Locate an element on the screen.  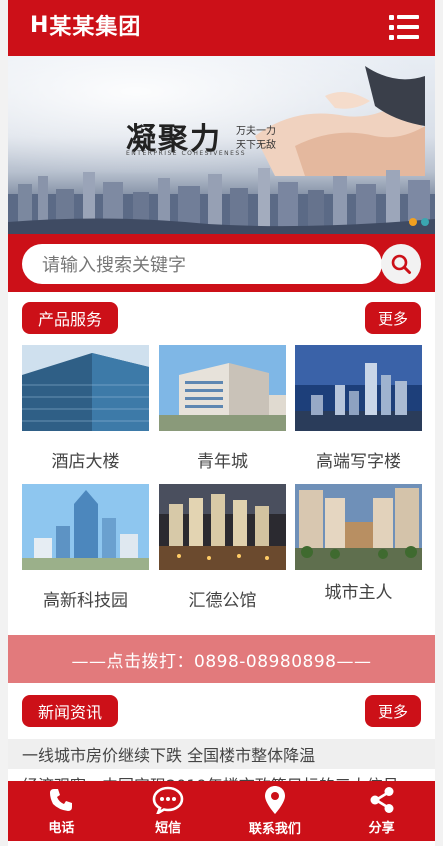
product-card: 酒店大楼 is located at coordinates (85, 408).